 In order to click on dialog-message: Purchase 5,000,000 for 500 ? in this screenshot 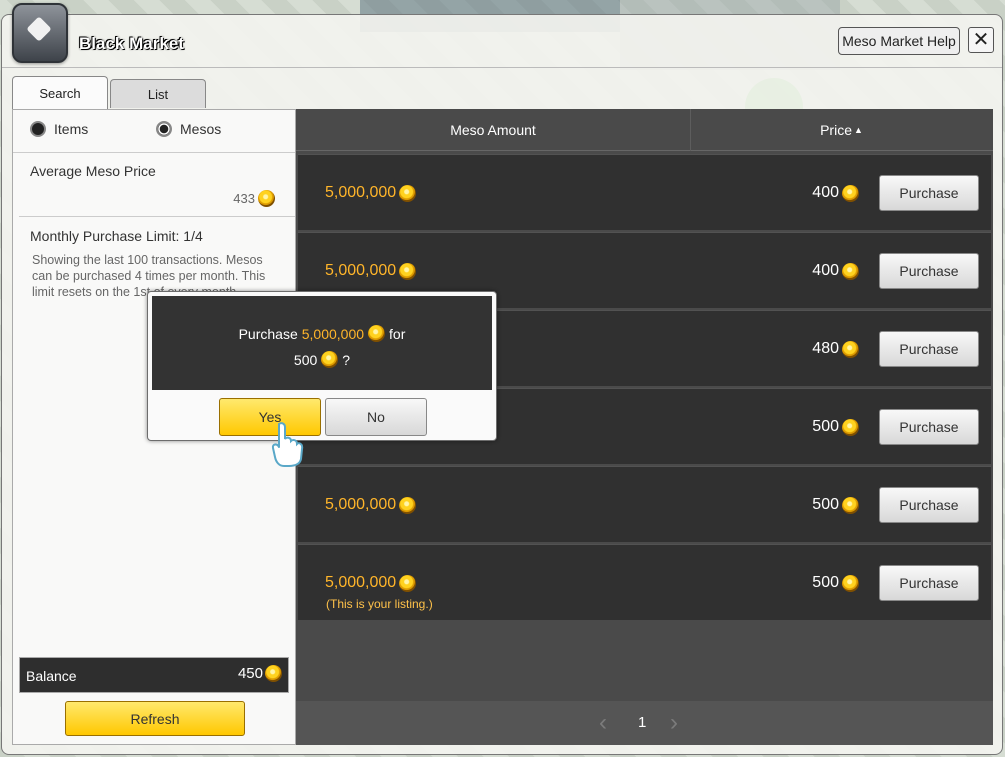, I will do `click(322, 343)`.